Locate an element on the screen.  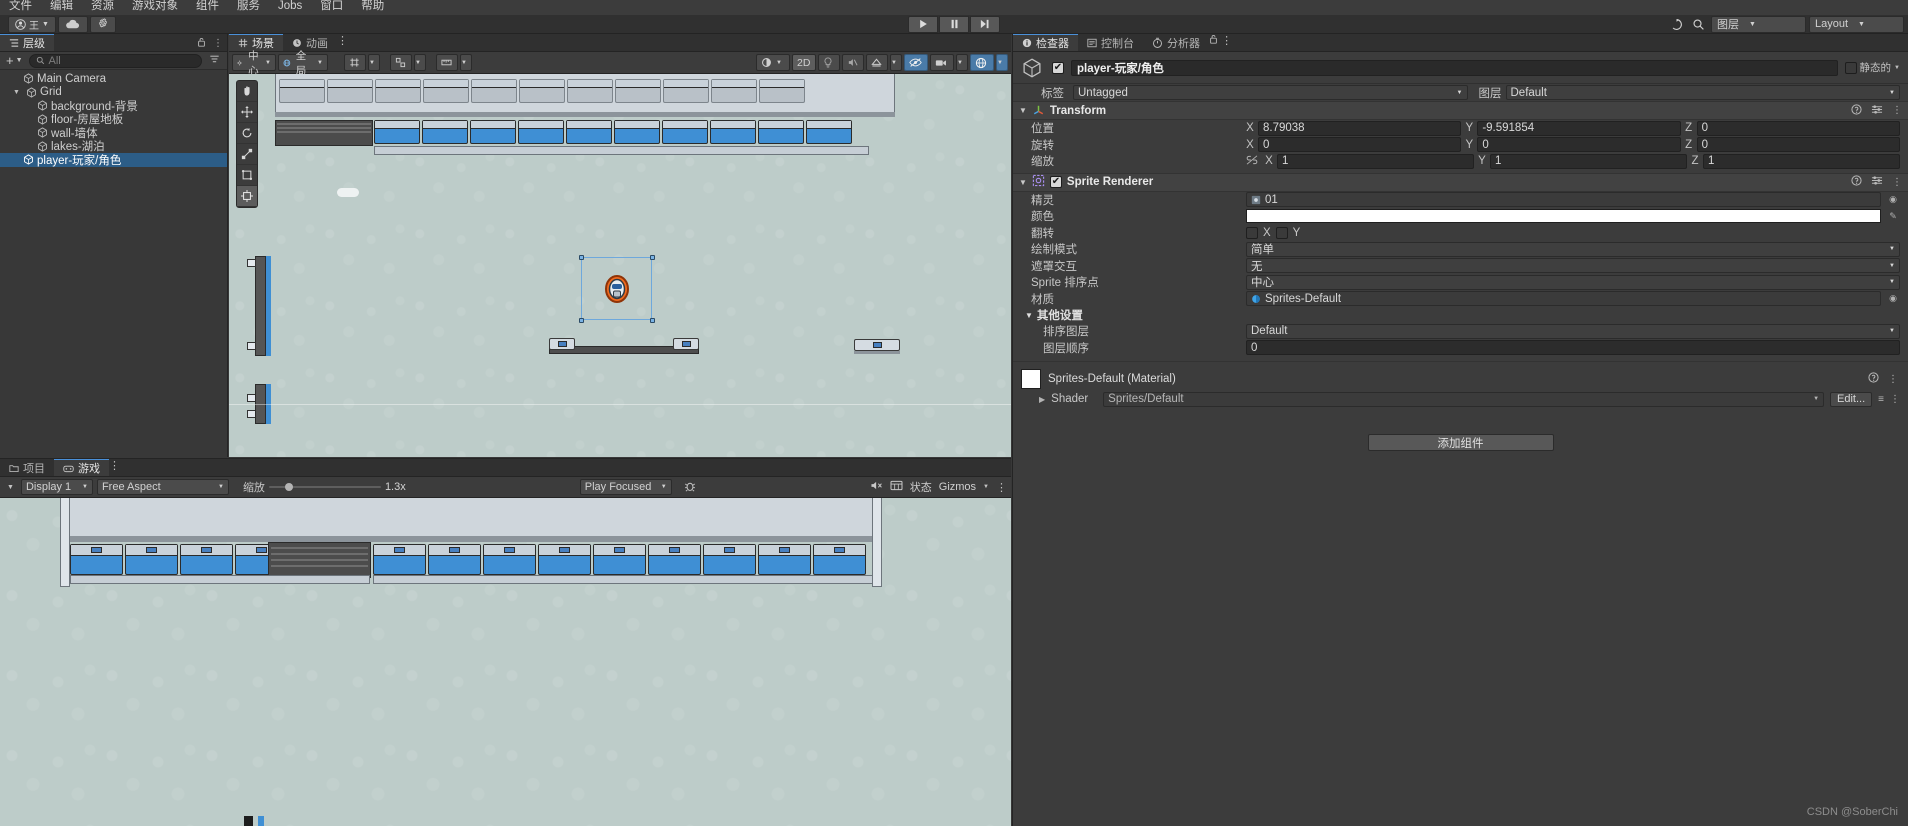
shader-dropdown: Sprites/Default ▼ is located at coordinates (1464, 399).